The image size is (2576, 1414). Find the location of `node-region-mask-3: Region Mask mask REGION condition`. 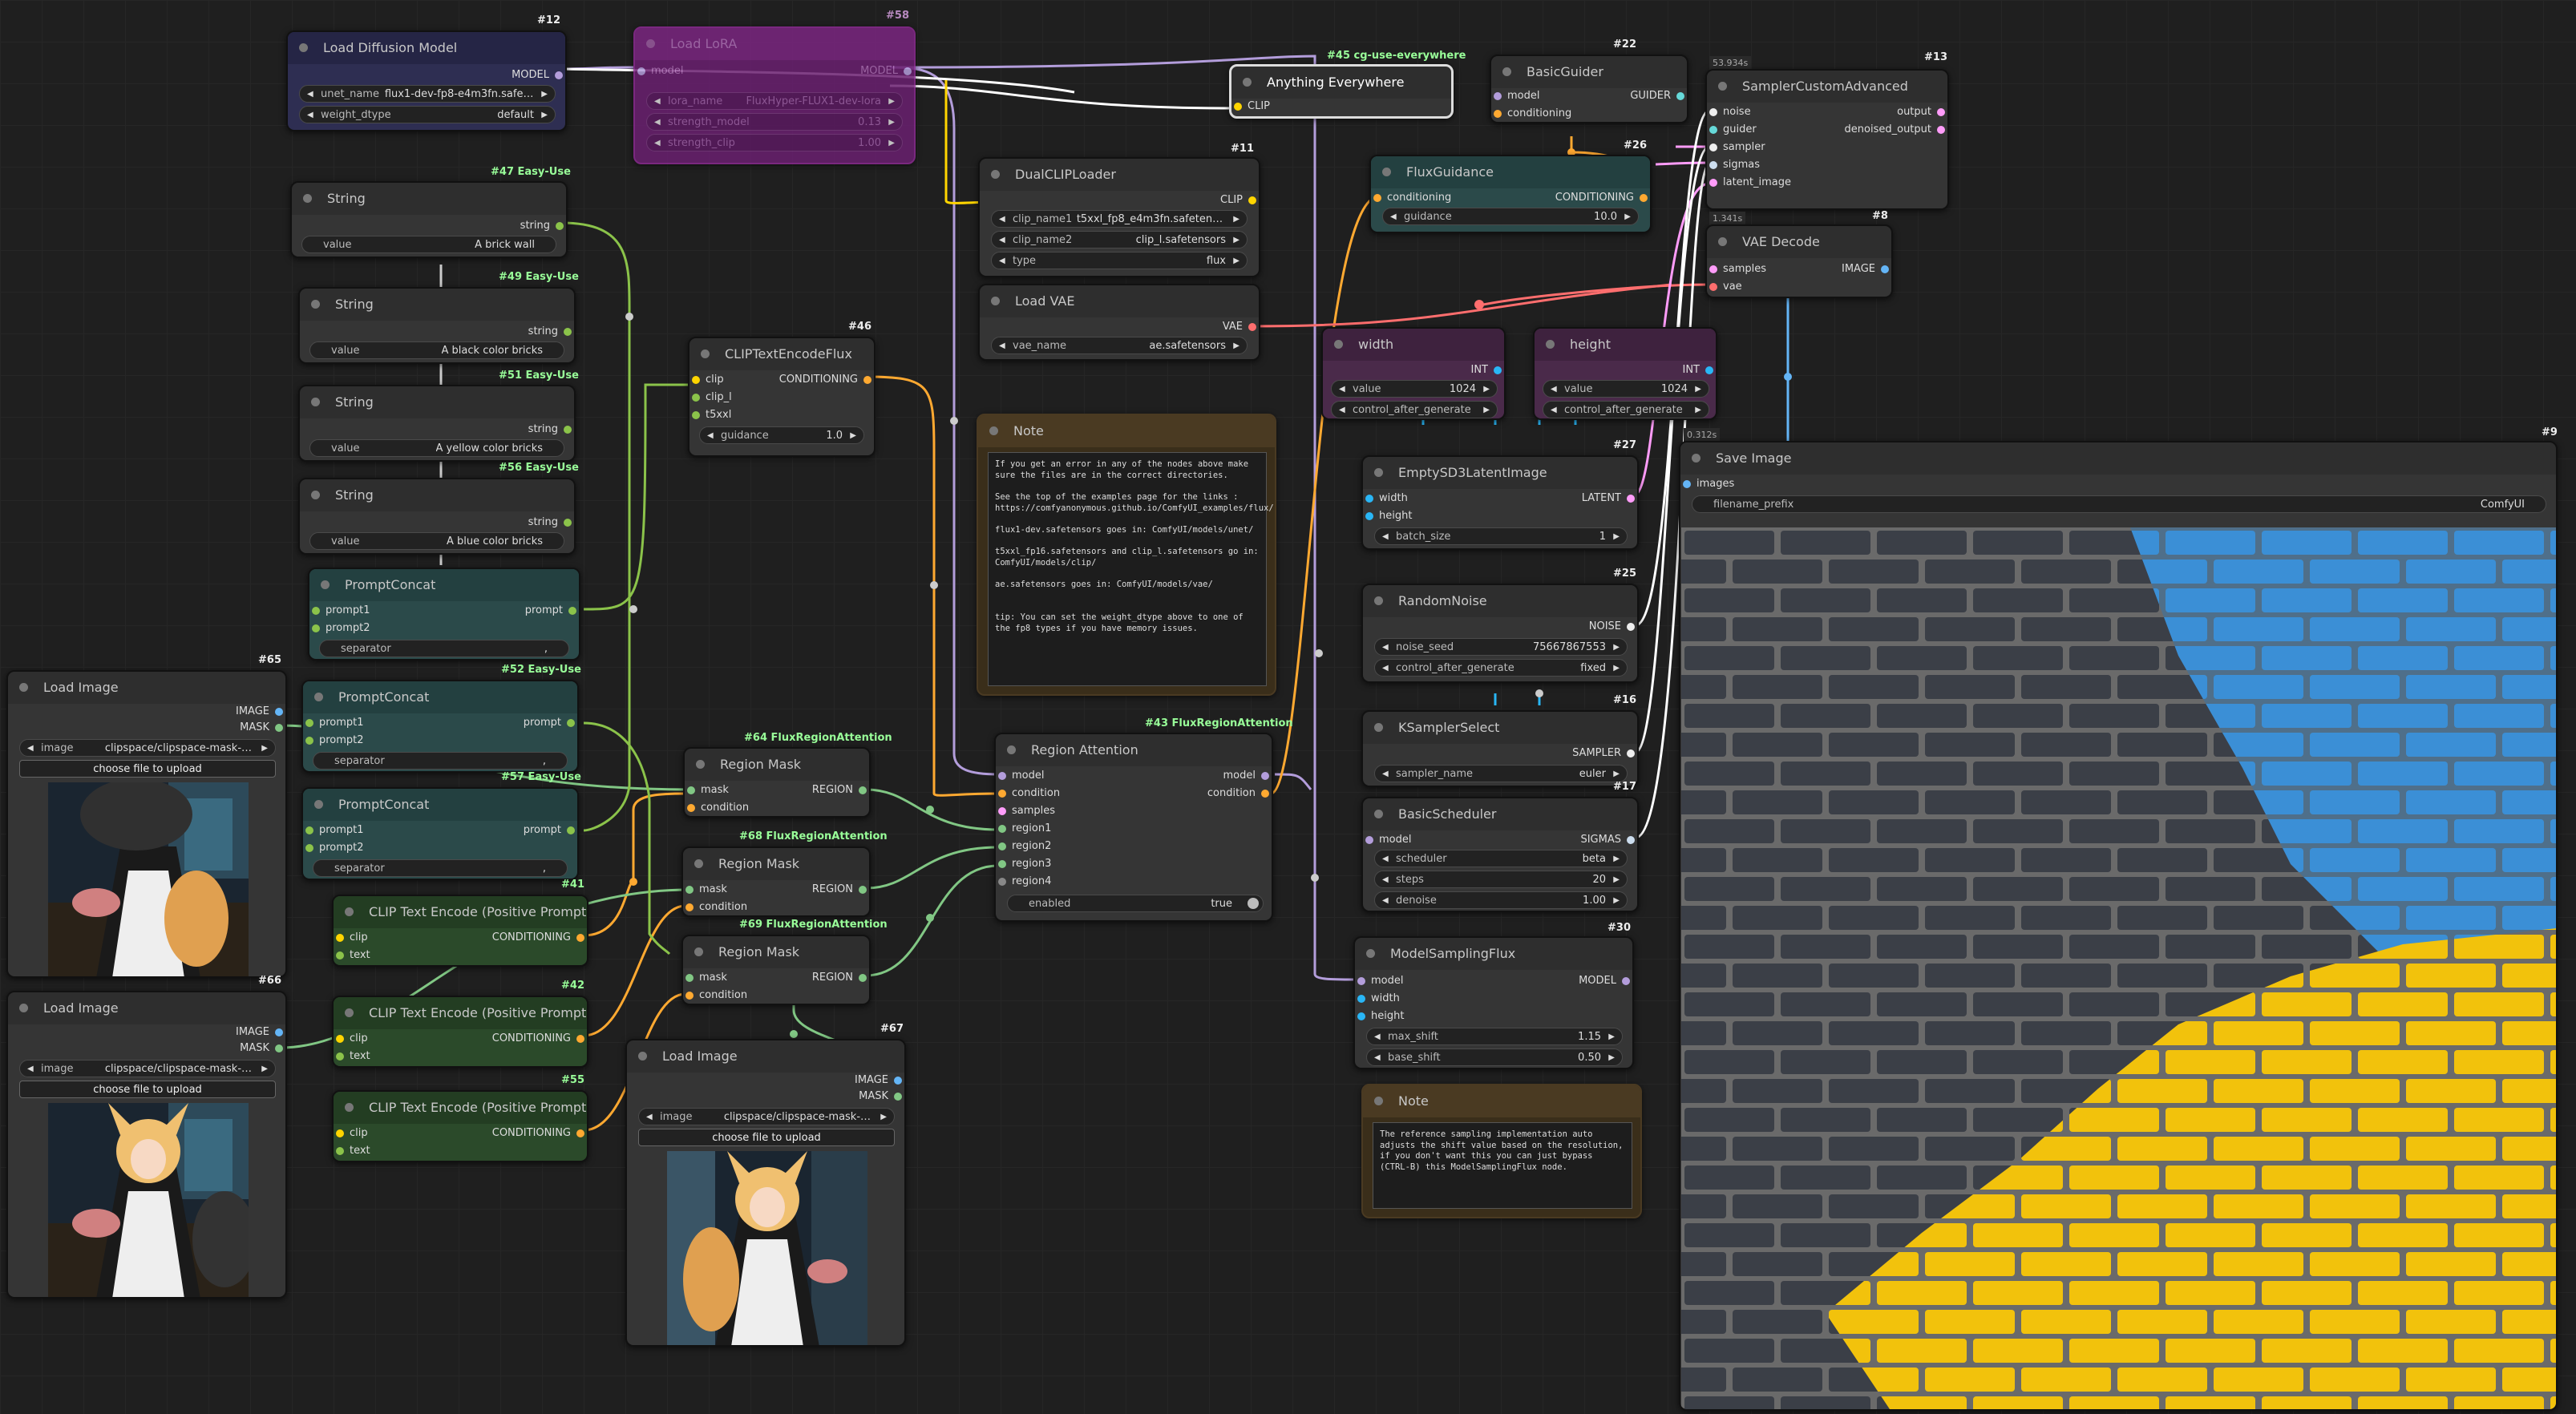

node-region-mask-3: Region Mask mask REGION condition is located at coordinates (776, 970).